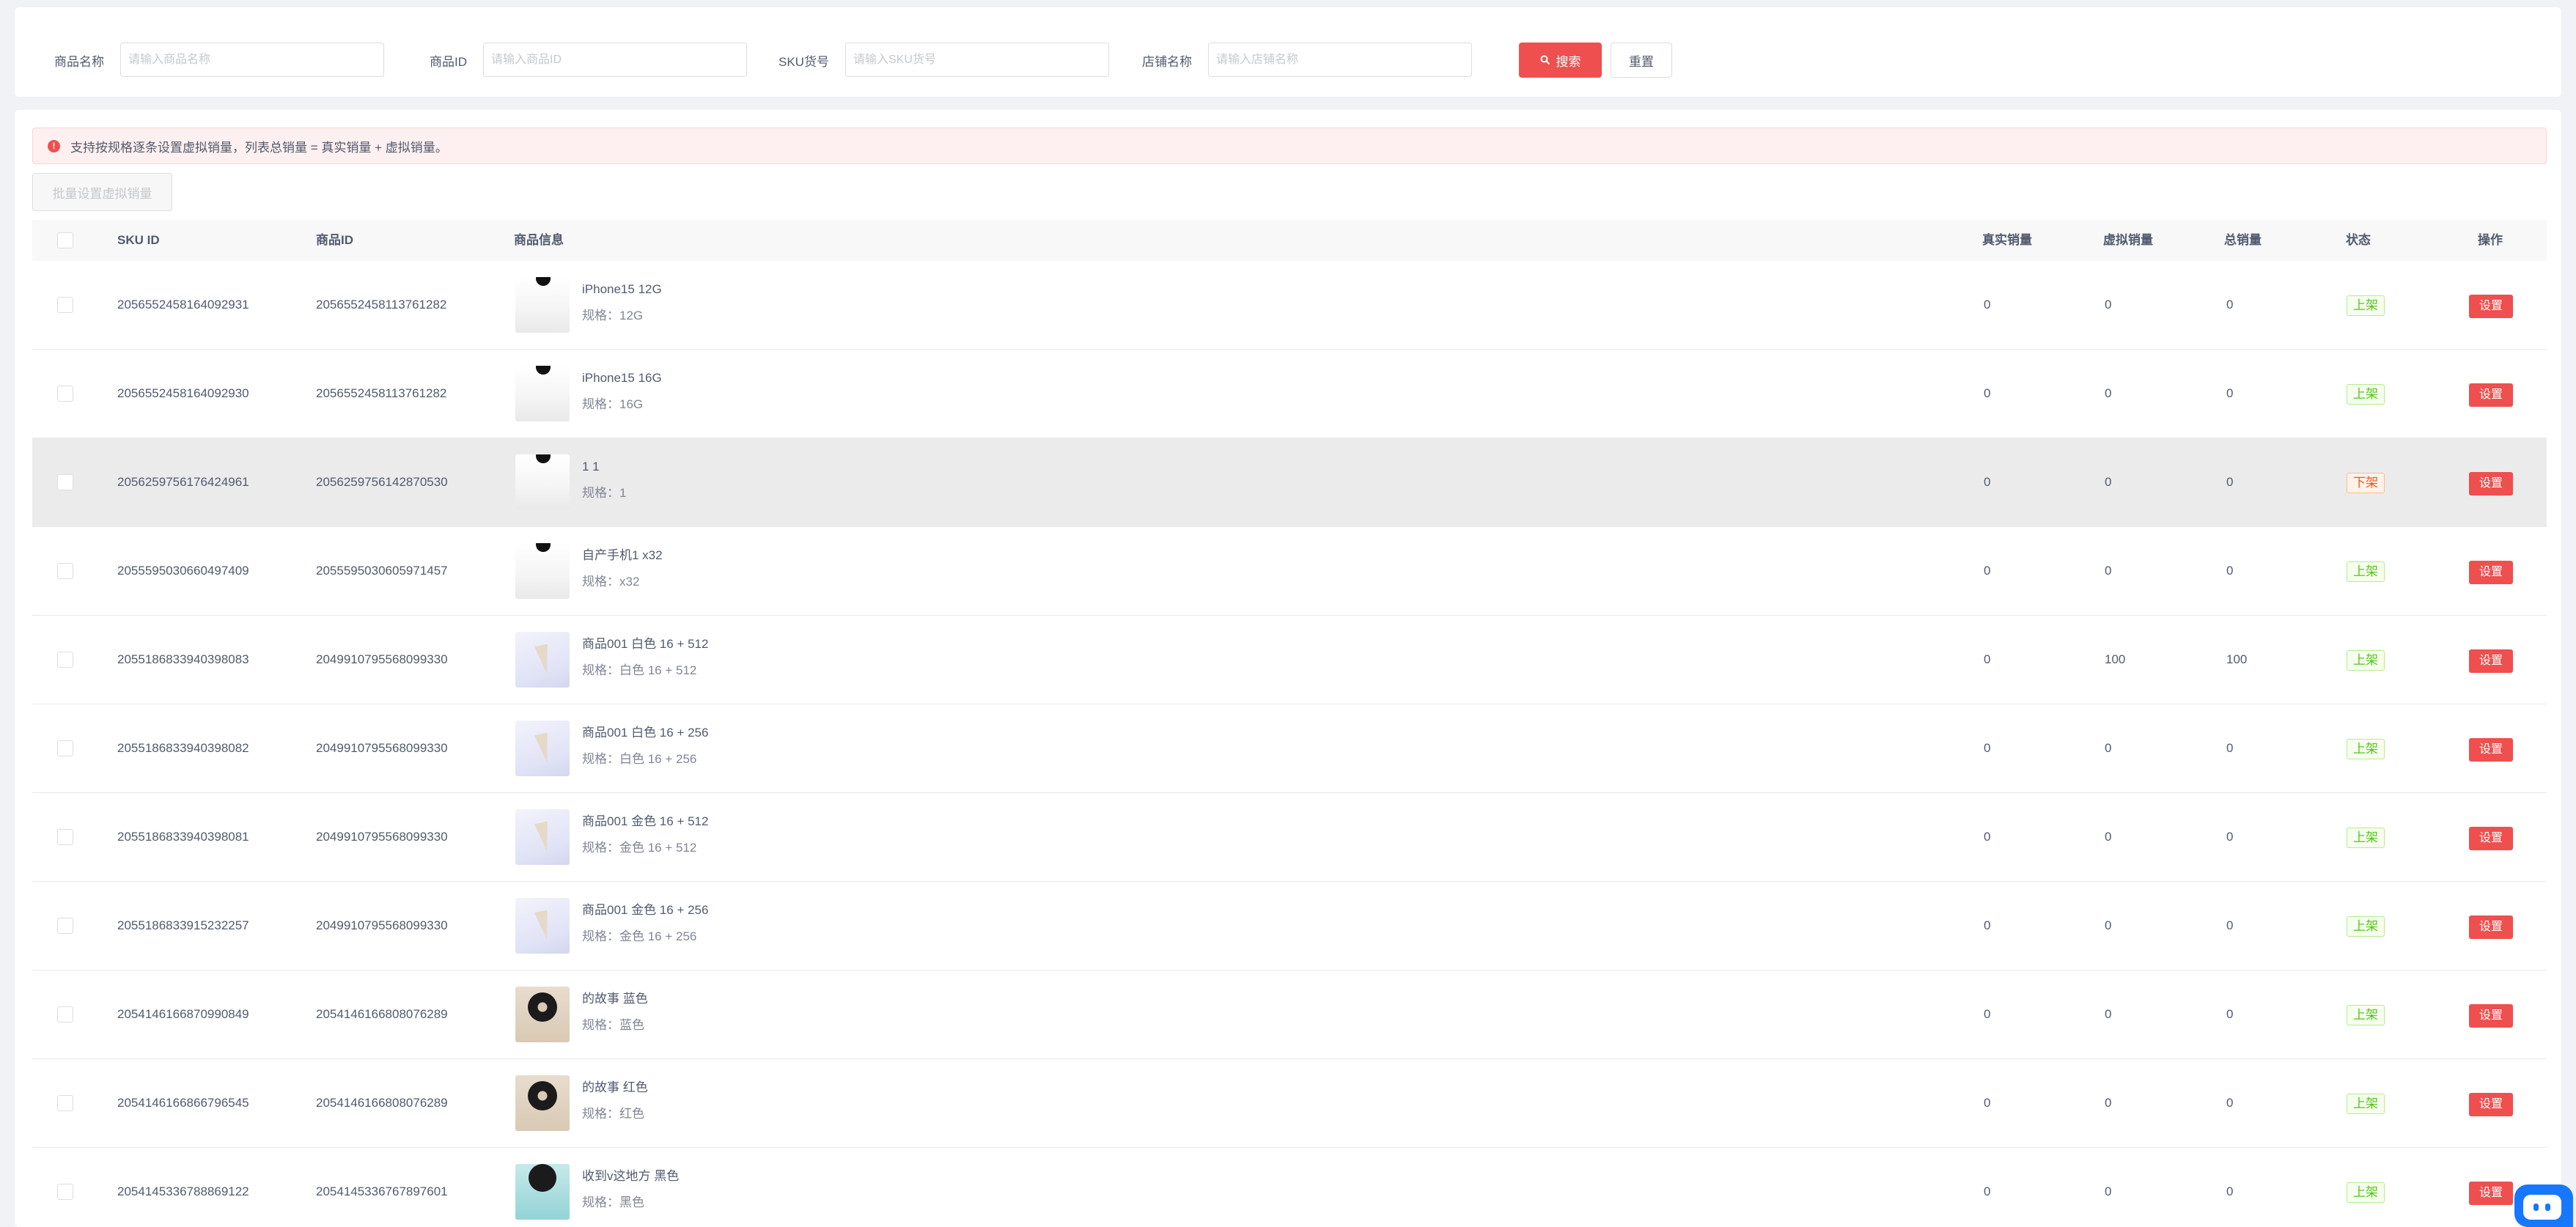  What do you see at coordinates (639, 670) in the screenshot?
I see `product-spec: 规格：白色 16 + 512` at bounding box center [639, 670].